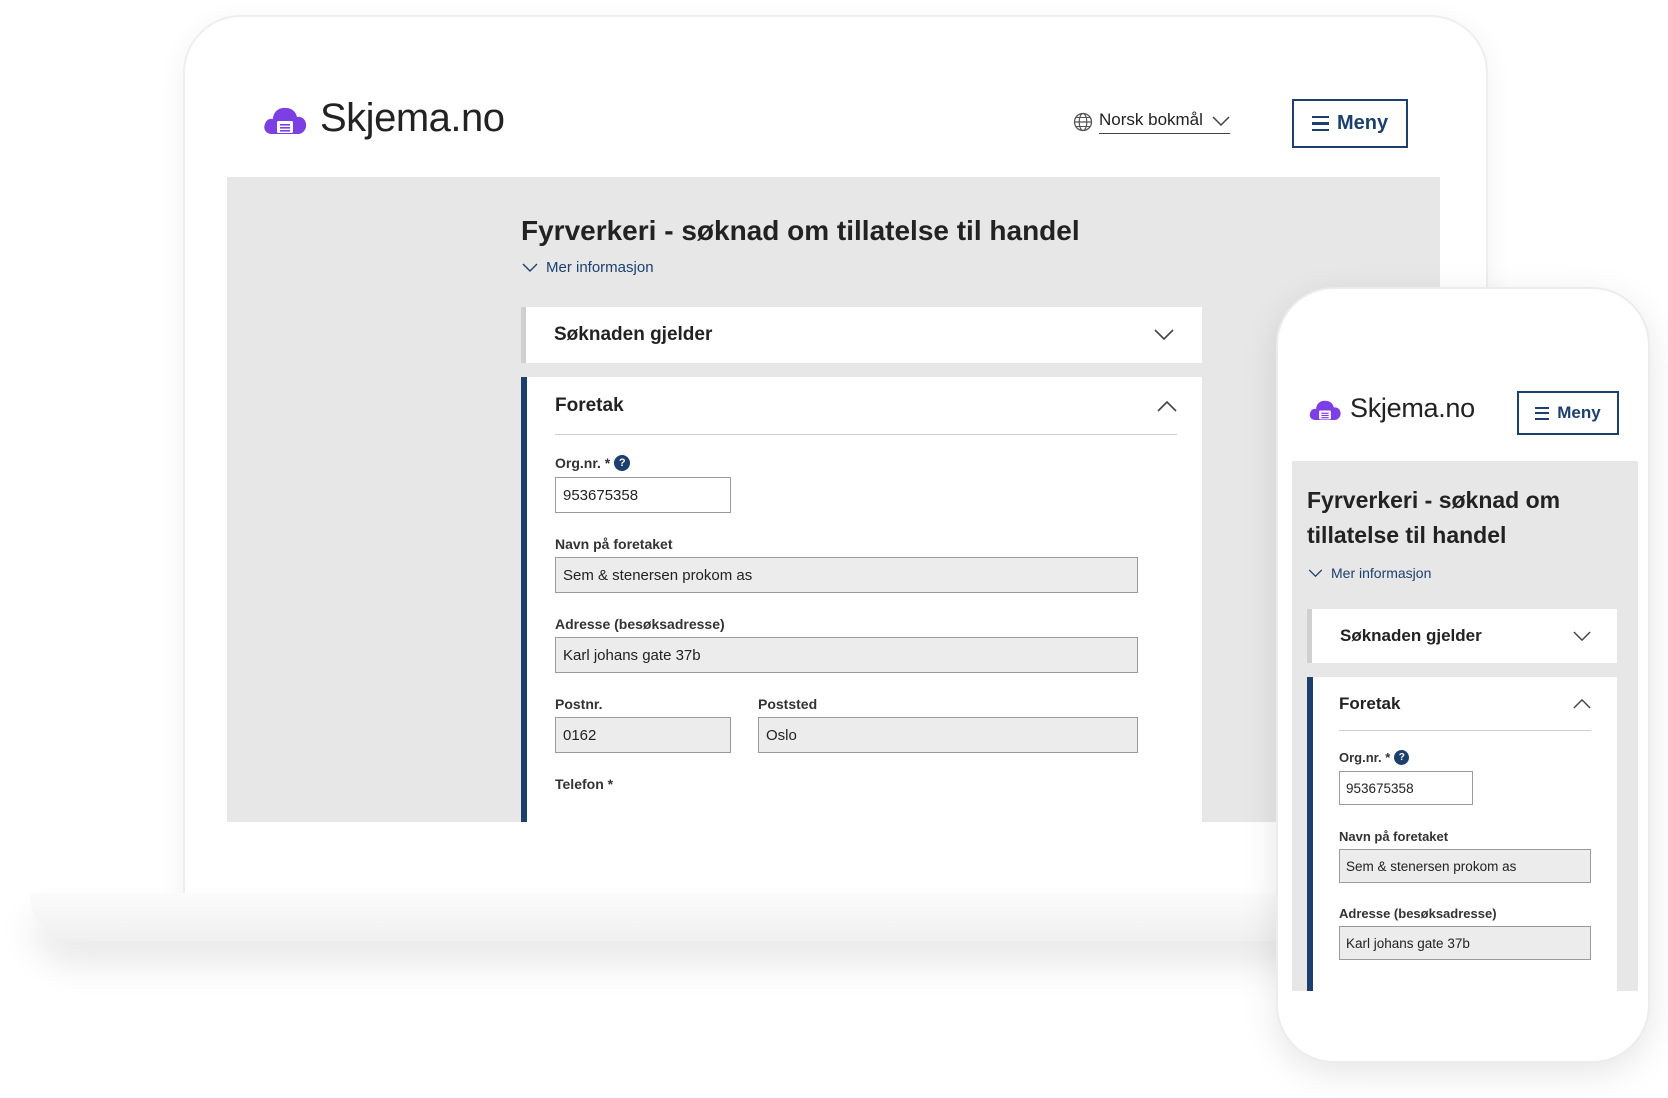 The width and height of the screenshot is (1668, 1098). Describe the element at coordinates (948, 735) in the screenshot. I see `poststed-input: Oslo` at that location.